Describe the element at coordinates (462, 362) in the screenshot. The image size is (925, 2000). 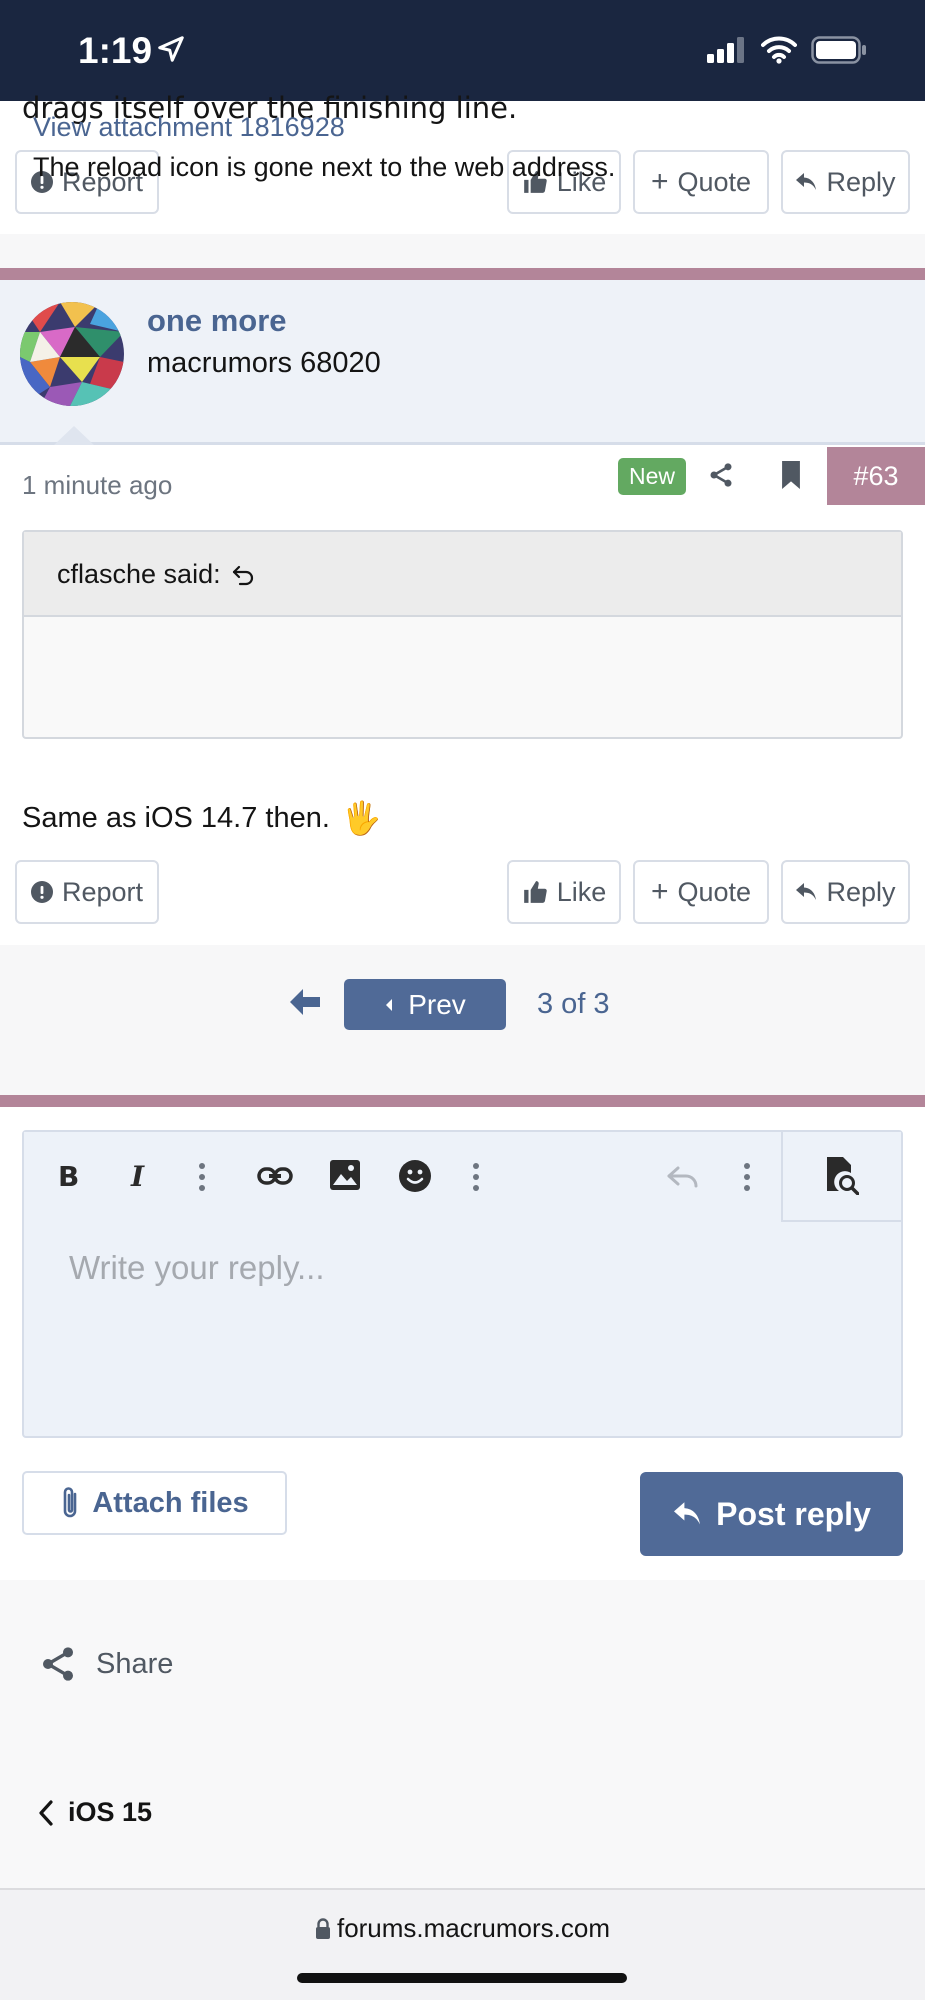
I see `post-user-block` at that location.